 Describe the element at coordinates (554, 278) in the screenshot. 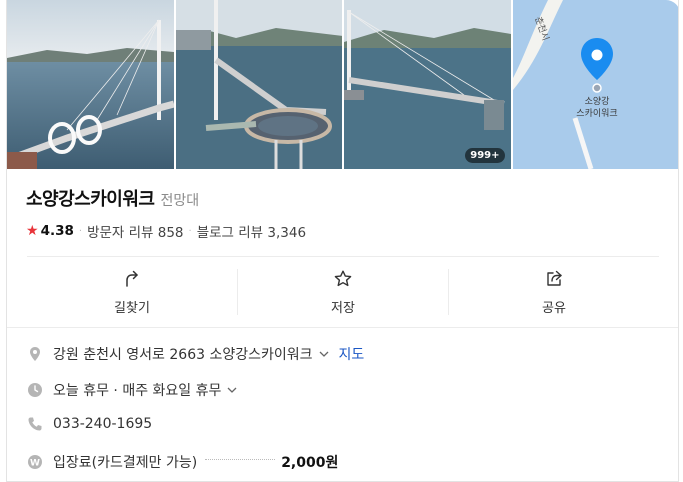

I see `share-icon` at that location.